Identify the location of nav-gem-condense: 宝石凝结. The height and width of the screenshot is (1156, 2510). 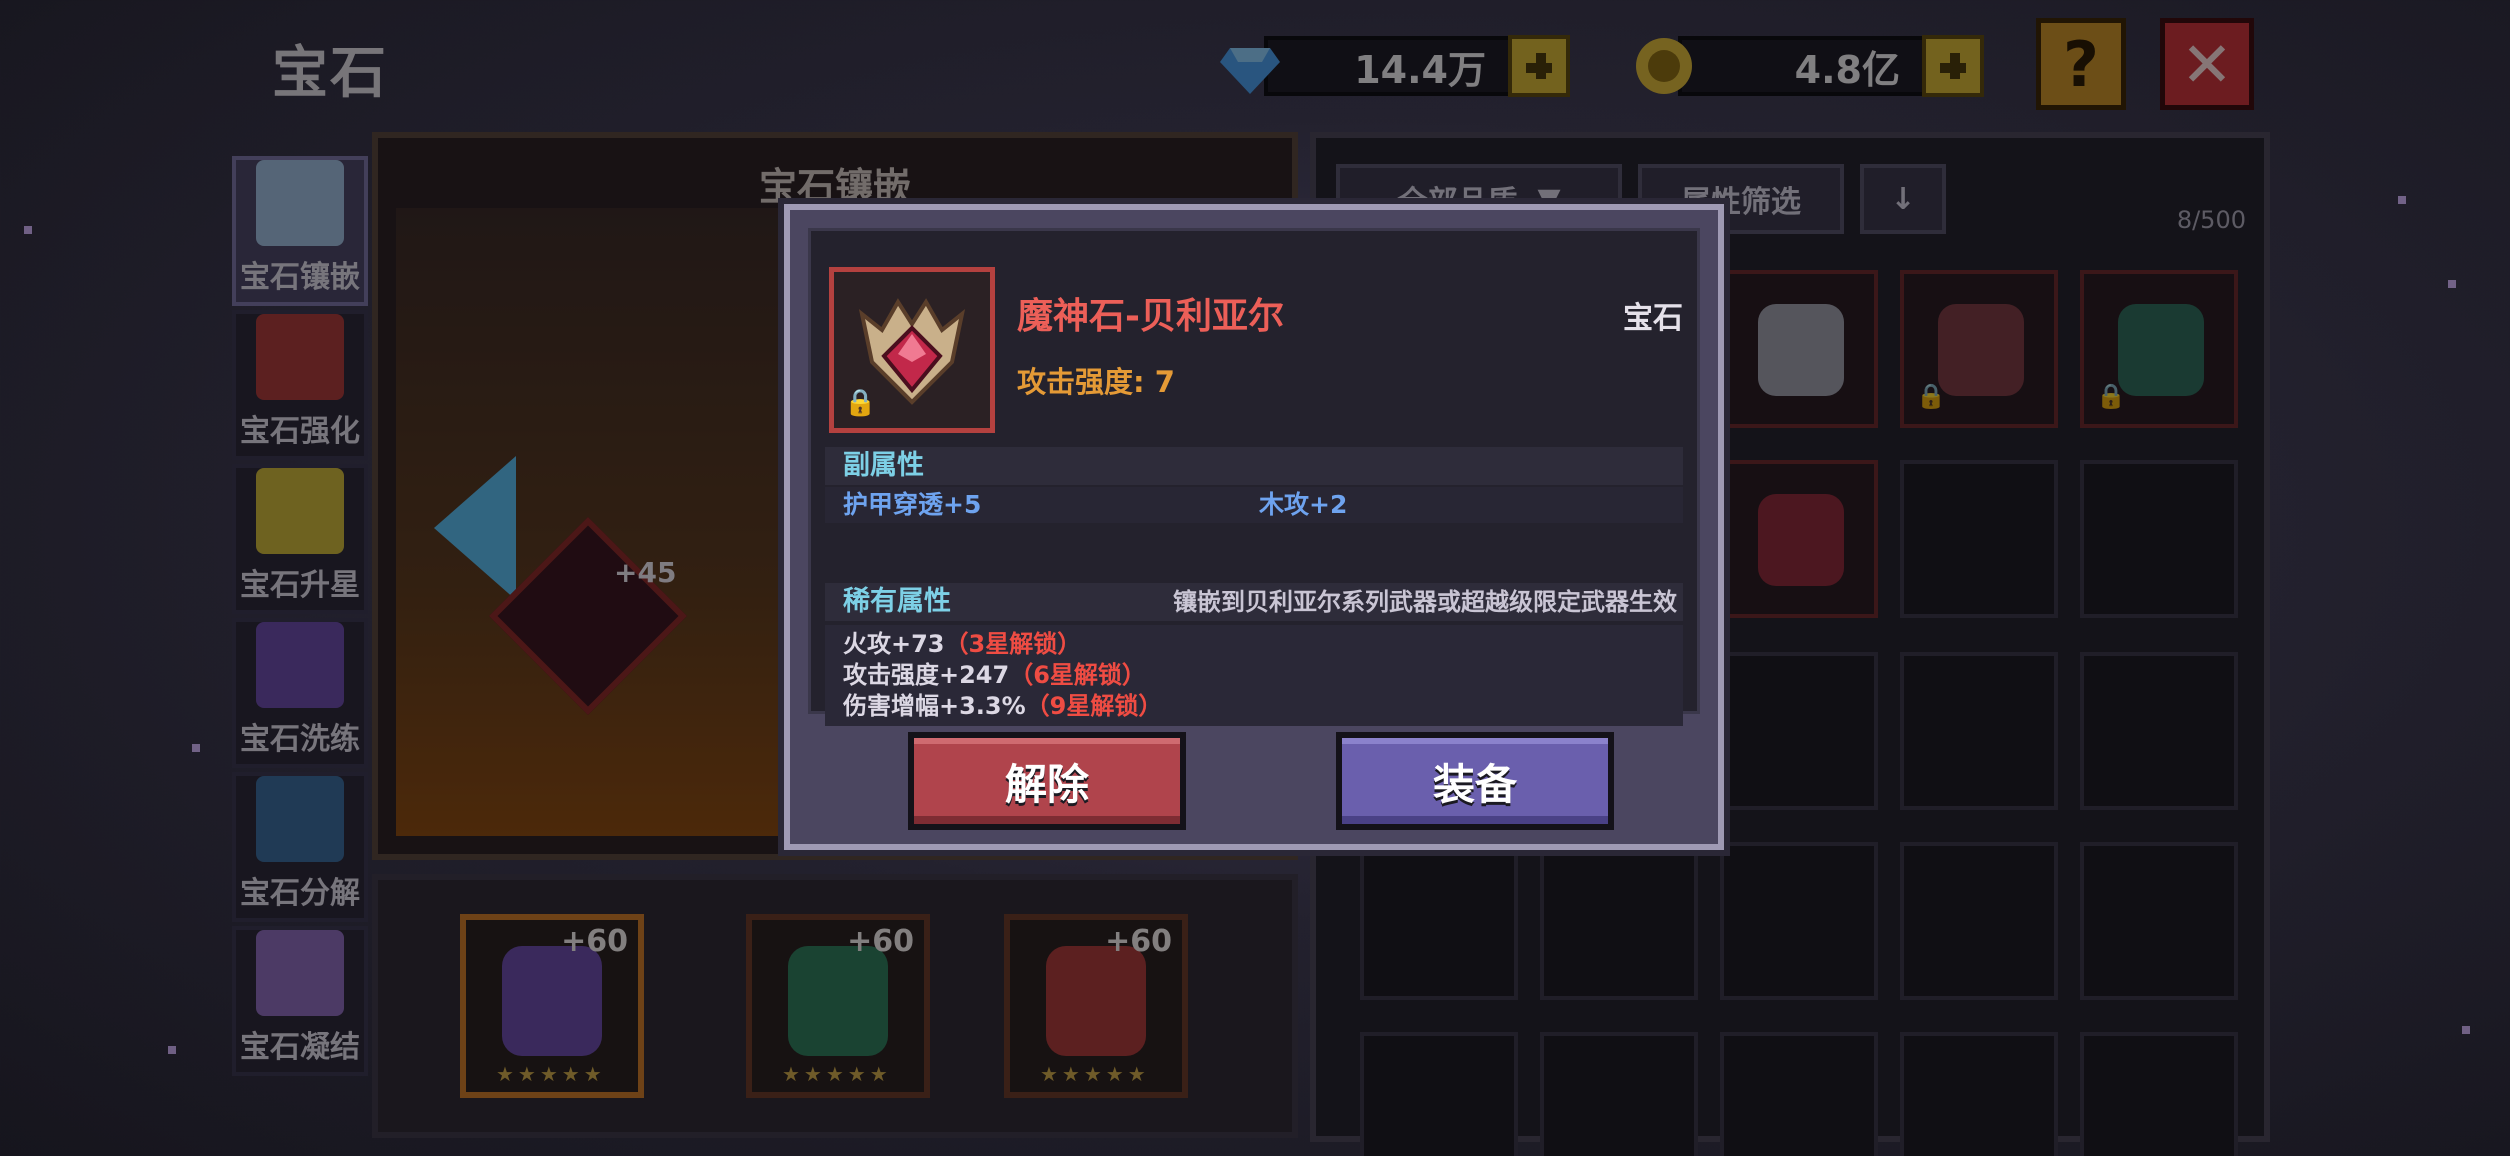
(300, 1001).